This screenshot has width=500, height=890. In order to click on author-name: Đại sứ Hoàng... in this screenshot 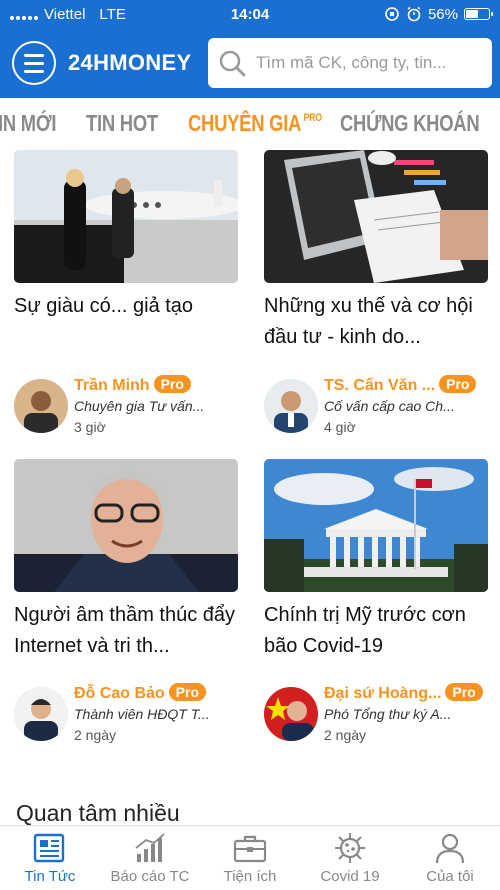, I will do `click(383, 693)`.